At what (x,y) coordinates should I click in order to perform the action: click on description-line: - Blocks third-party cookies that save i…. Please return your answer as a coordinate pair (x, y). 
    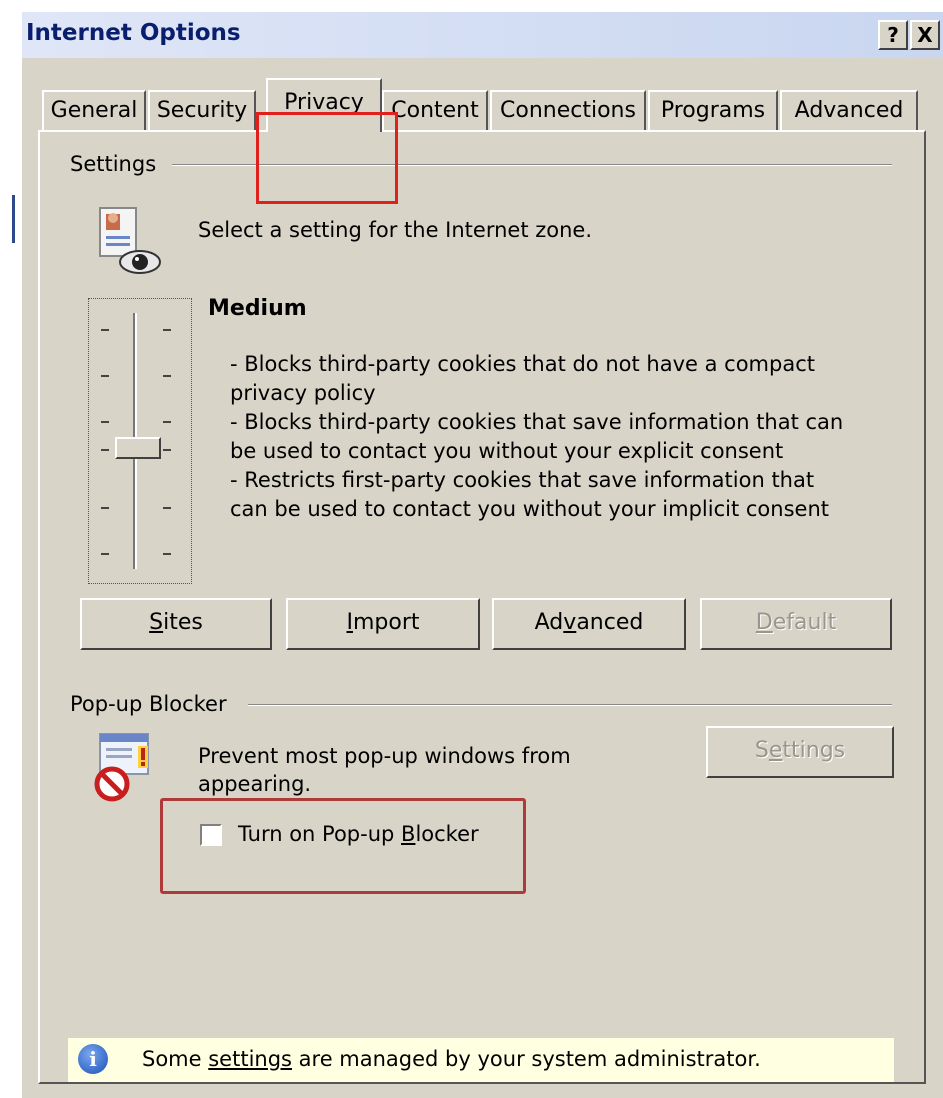
    Looking at the image, I should click on (537, 422).